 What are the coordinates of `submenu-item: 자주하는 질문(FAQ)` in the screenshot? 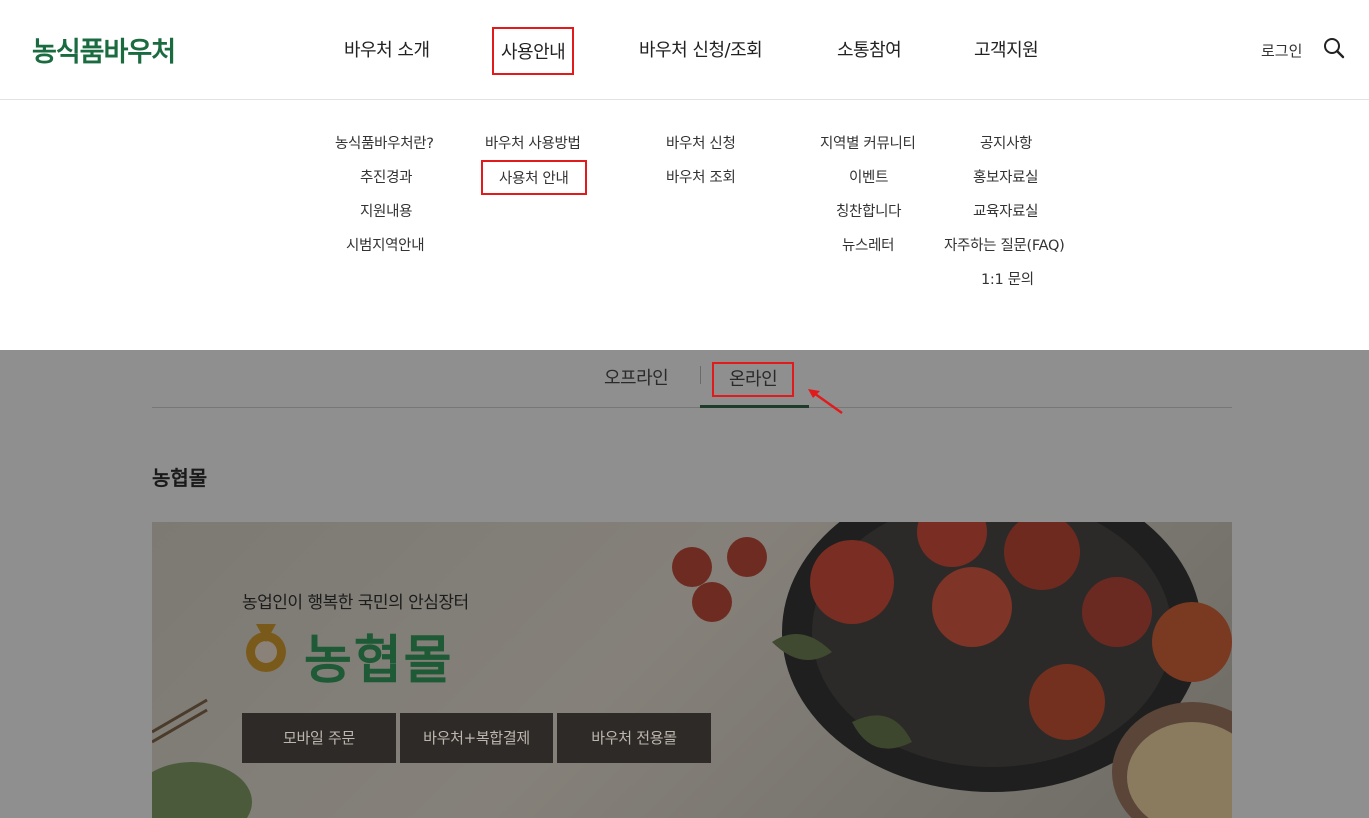 It's located at (1004, 244).